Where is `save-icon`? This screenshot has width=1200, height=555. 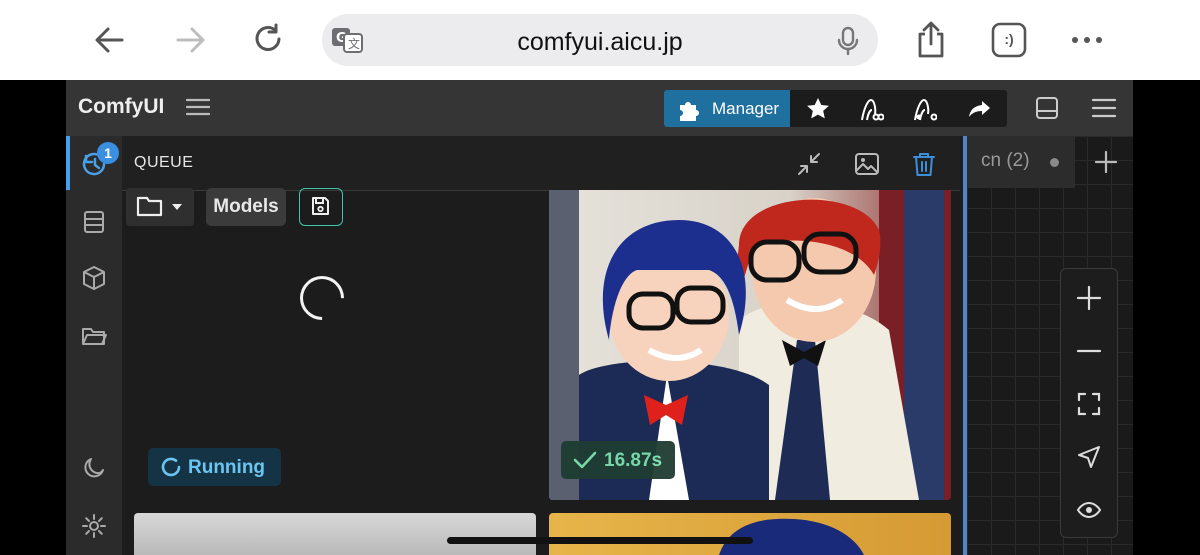 save-icon is located at coordinates (321, 207).